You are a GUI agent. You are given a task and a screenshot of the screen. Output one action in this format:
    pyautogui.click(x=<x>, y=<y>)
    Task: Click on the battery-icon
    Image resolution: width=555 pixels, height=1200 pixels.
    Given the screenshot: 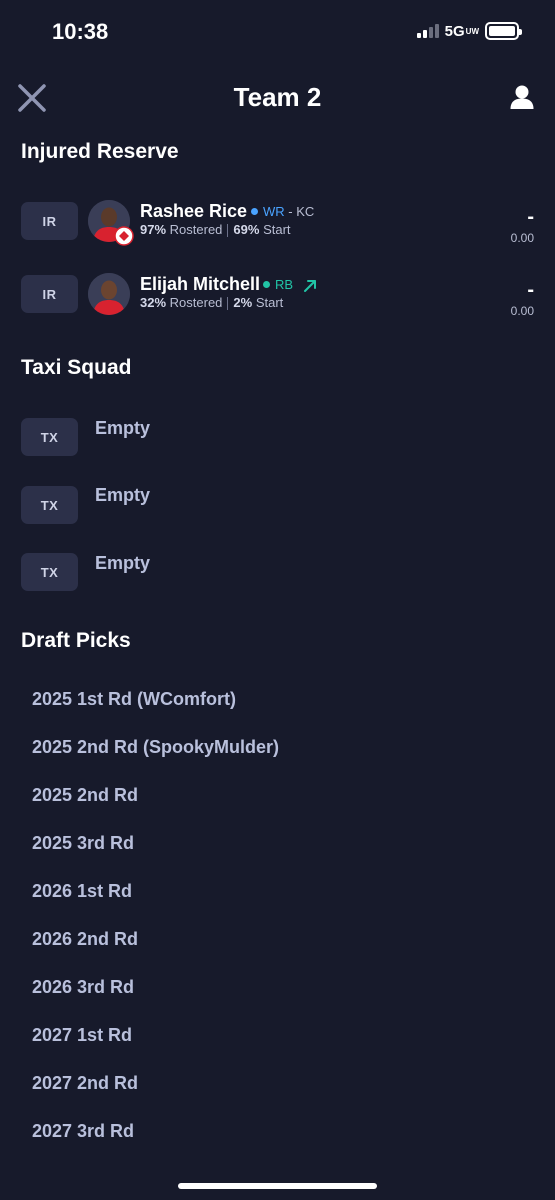 What is the action you would take?
    pyautogui.click(x=503, y=31)
    